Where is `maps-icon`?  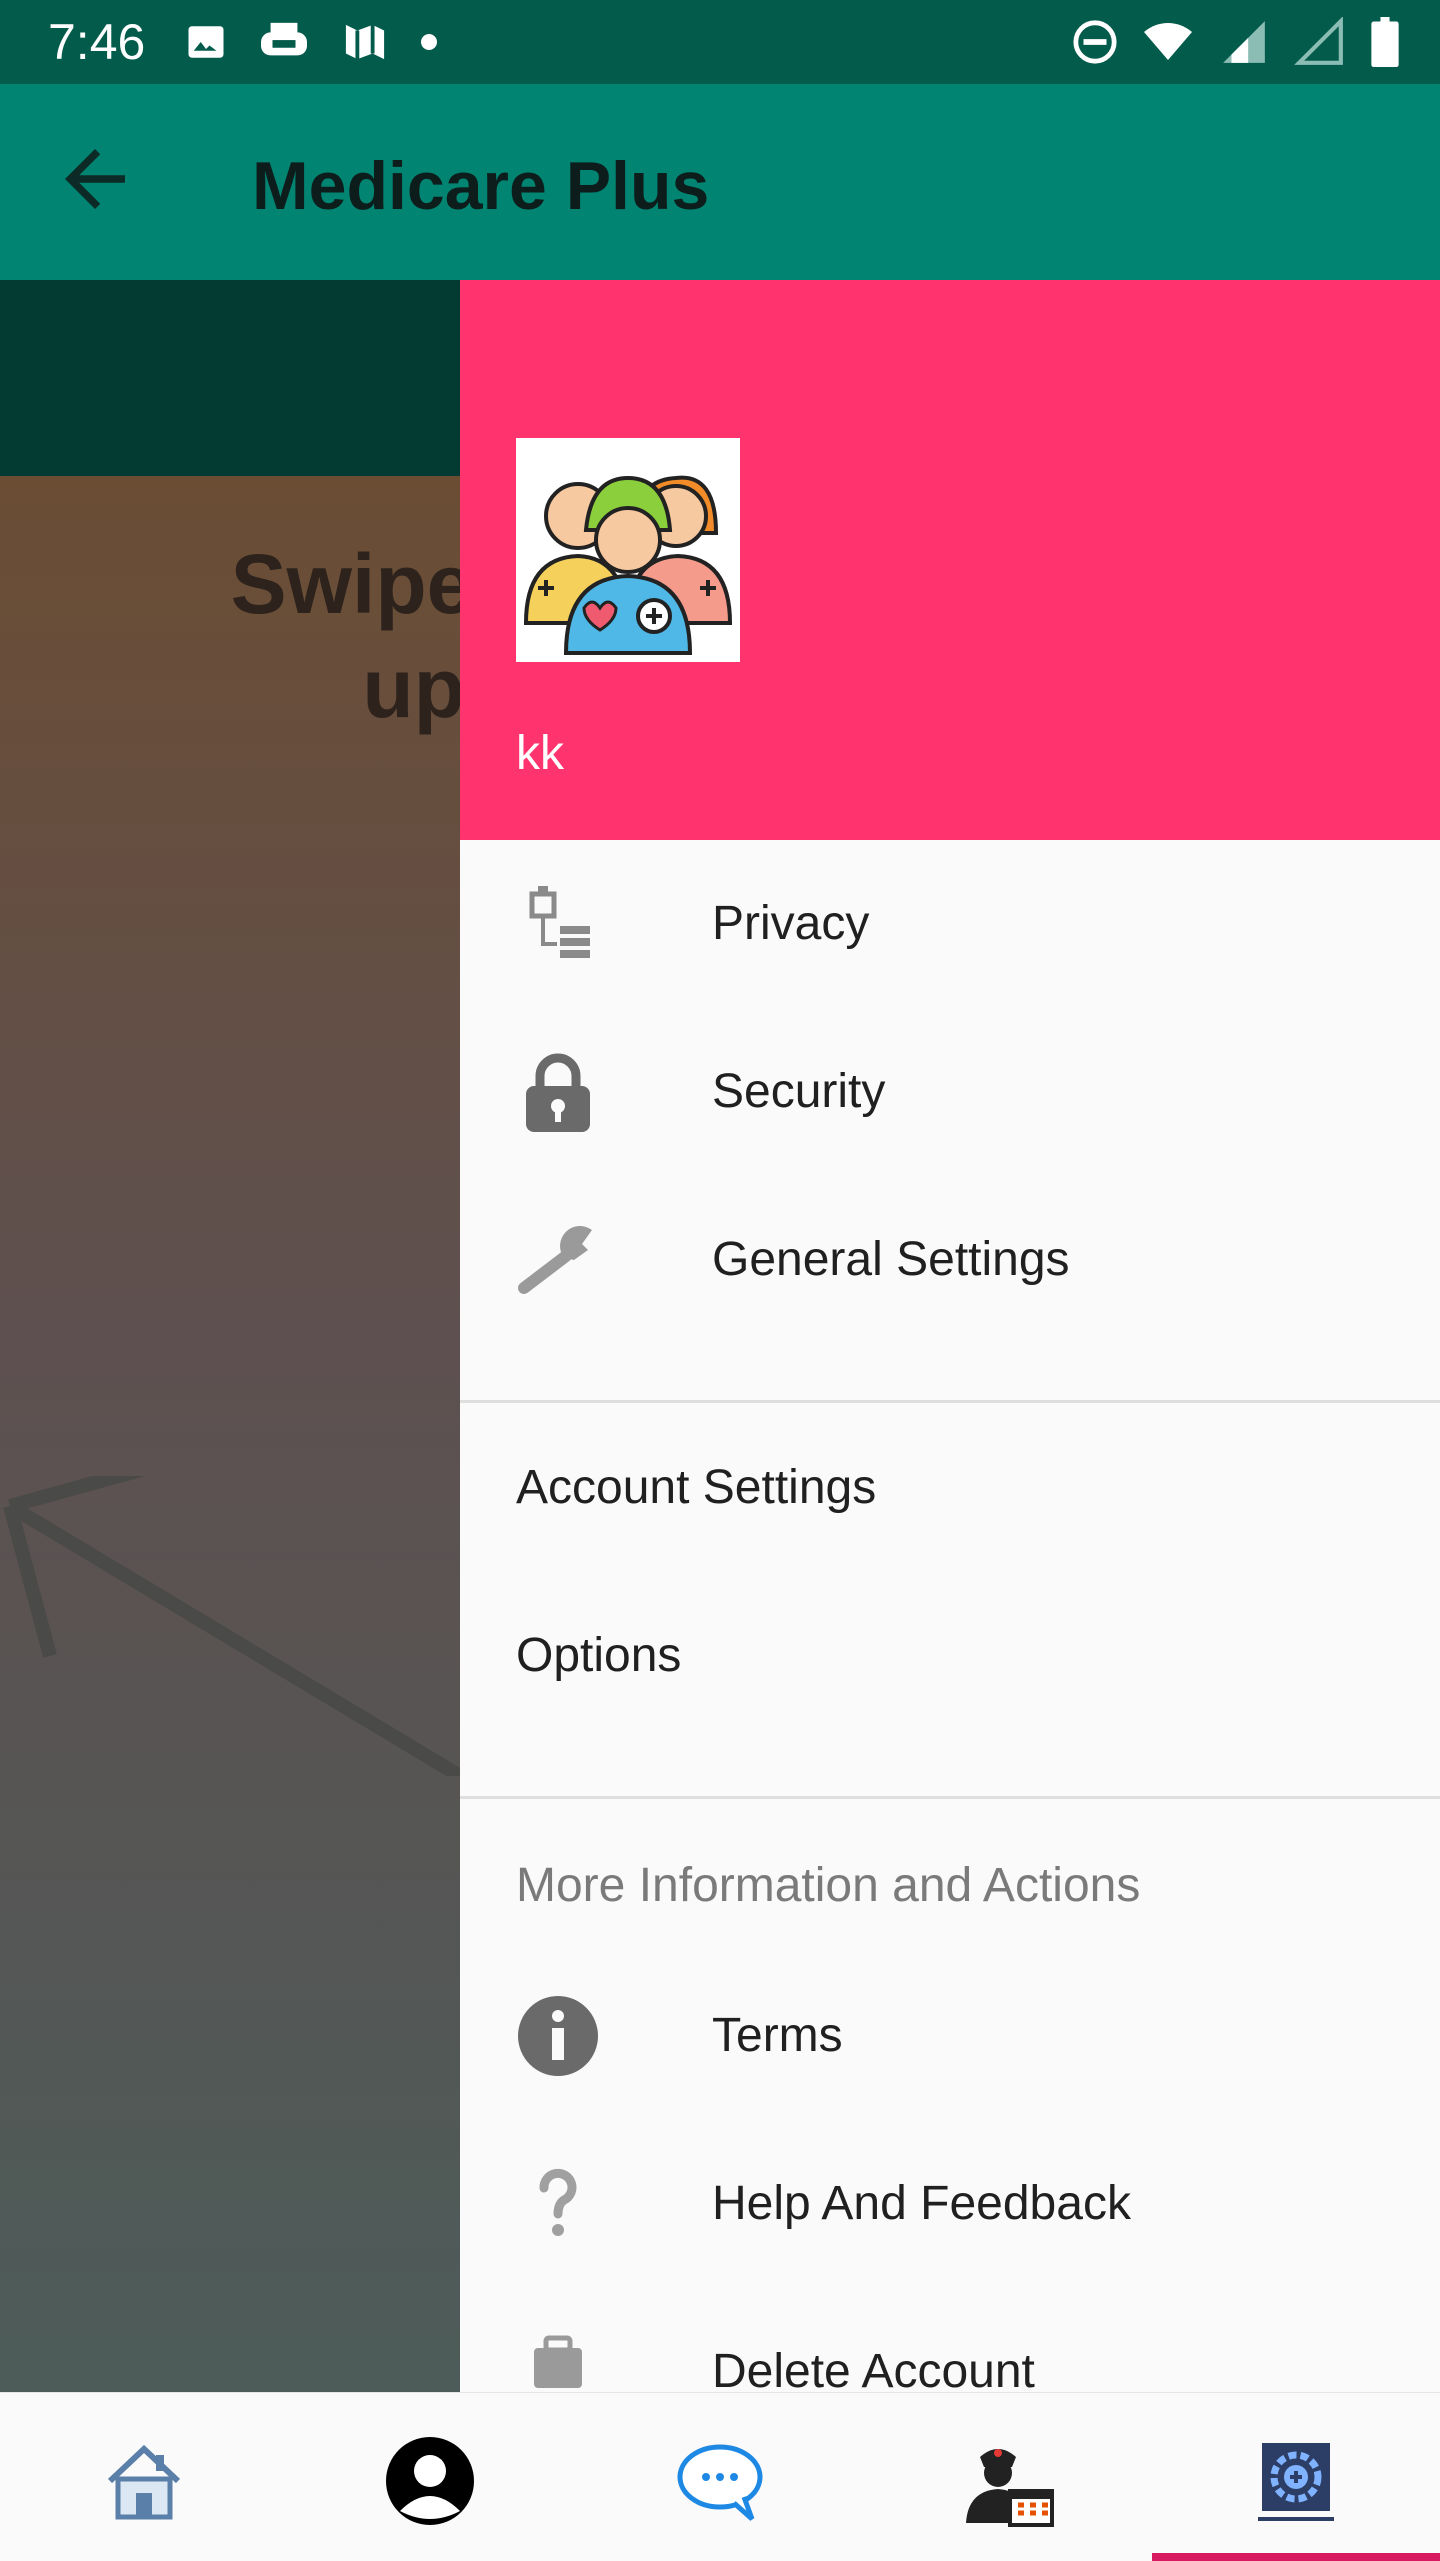
maps-icon is located at coordinates (365, 42).